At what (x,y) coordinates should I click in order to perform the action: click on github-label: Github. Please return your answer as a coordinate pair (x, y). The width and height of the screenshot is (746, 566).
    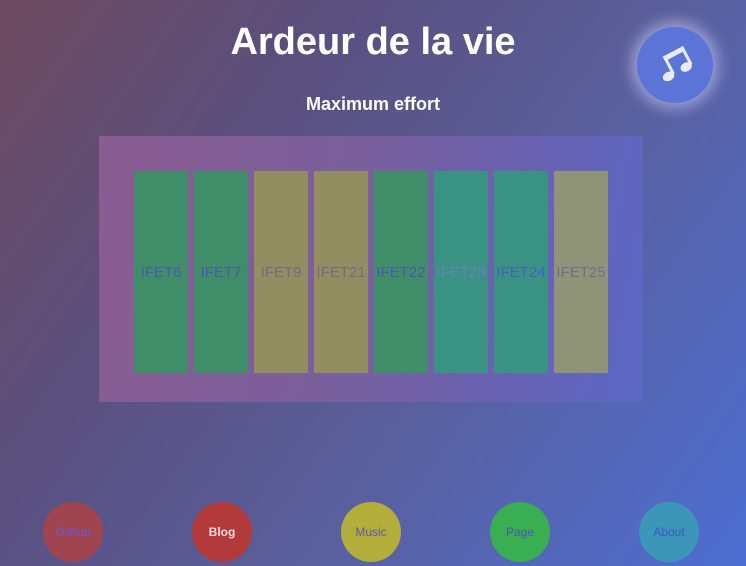
    Looking at the image, I should click on (73, 532).